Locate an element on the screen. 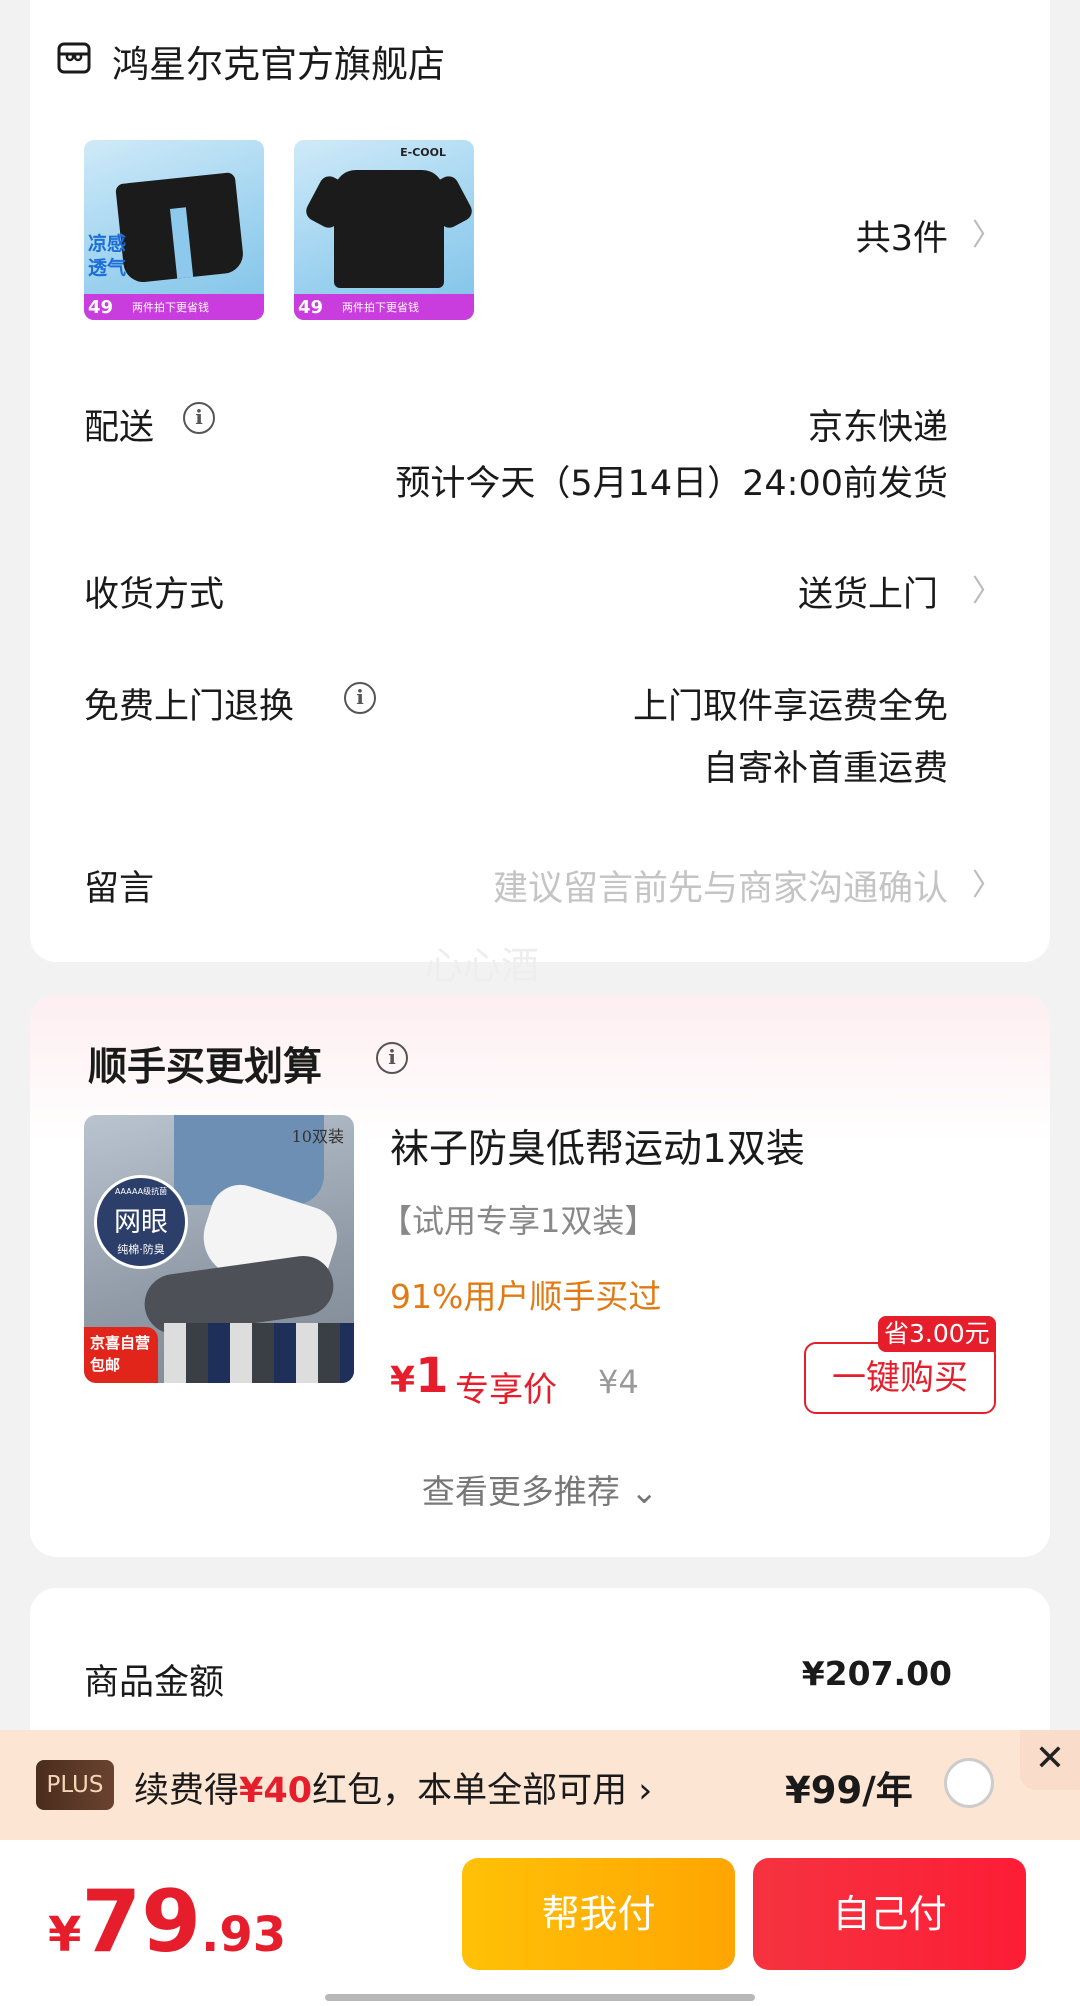 The height and width of the screenshot is (2006, 1080). item-count: 共3件 is located at coordinates (902, 235).